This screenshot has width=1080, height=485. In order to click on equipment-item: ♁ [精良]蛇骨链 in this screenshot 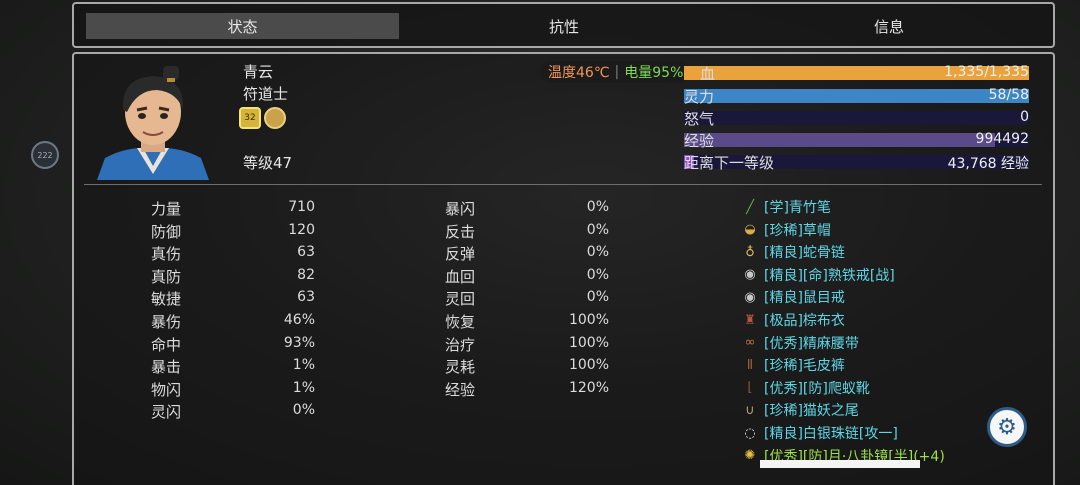, I will do `click(792, 252)`.